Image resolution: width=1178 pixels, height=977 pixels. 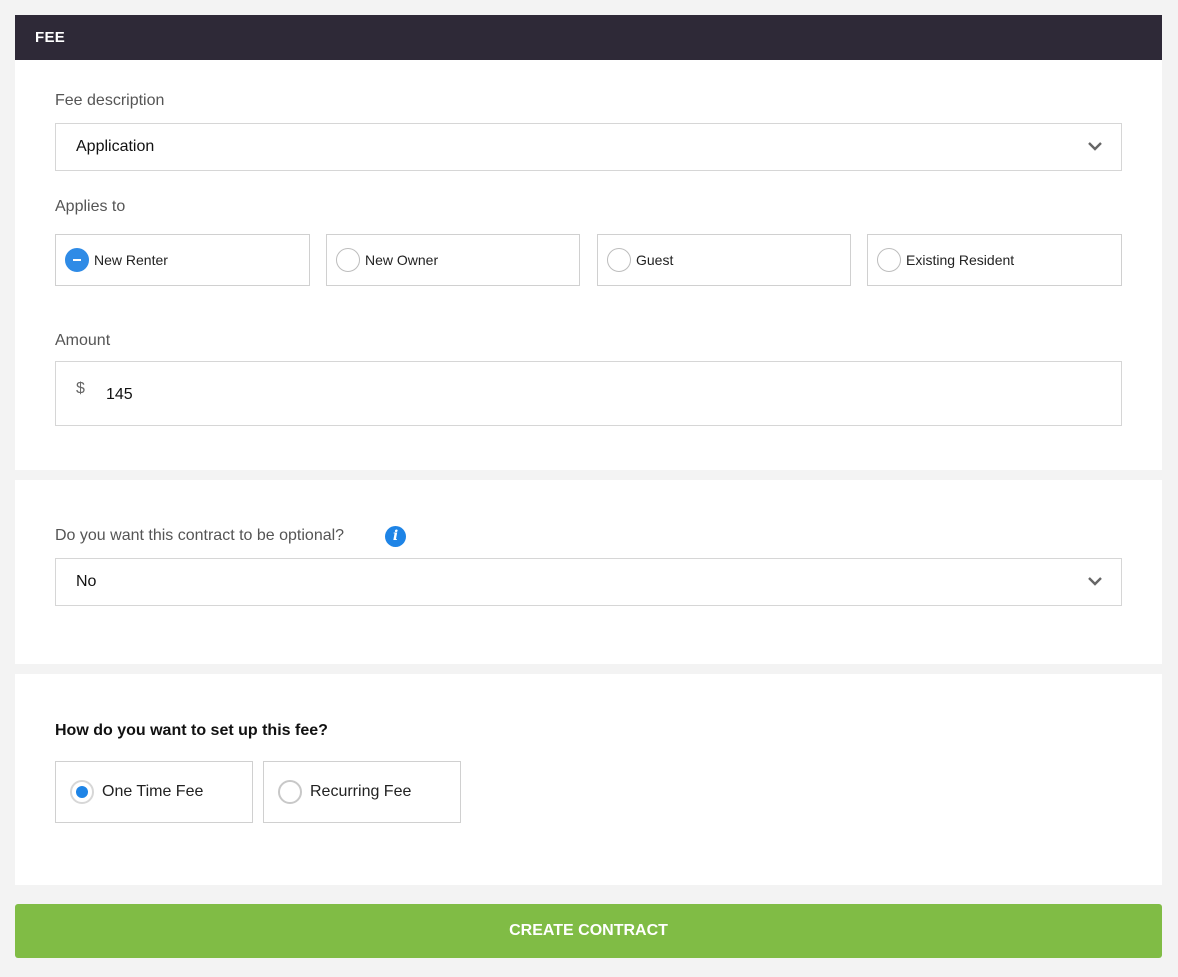 What do you see at coordinates (588, 931) in the screenshot?
I see `create-contract-button: CREATE CONTRACT` at bounding box center [588, 931].